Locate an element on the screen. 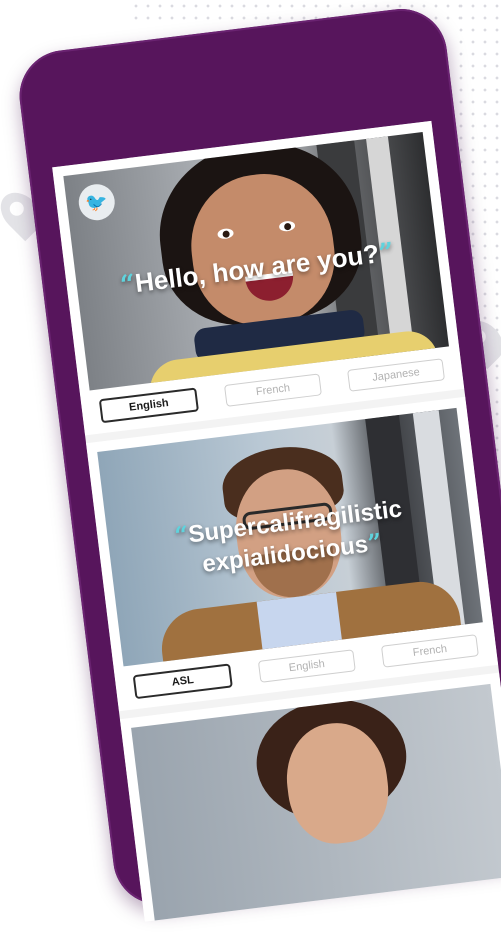  tab-japanese: Japanese is located at coordinates (396, 375).